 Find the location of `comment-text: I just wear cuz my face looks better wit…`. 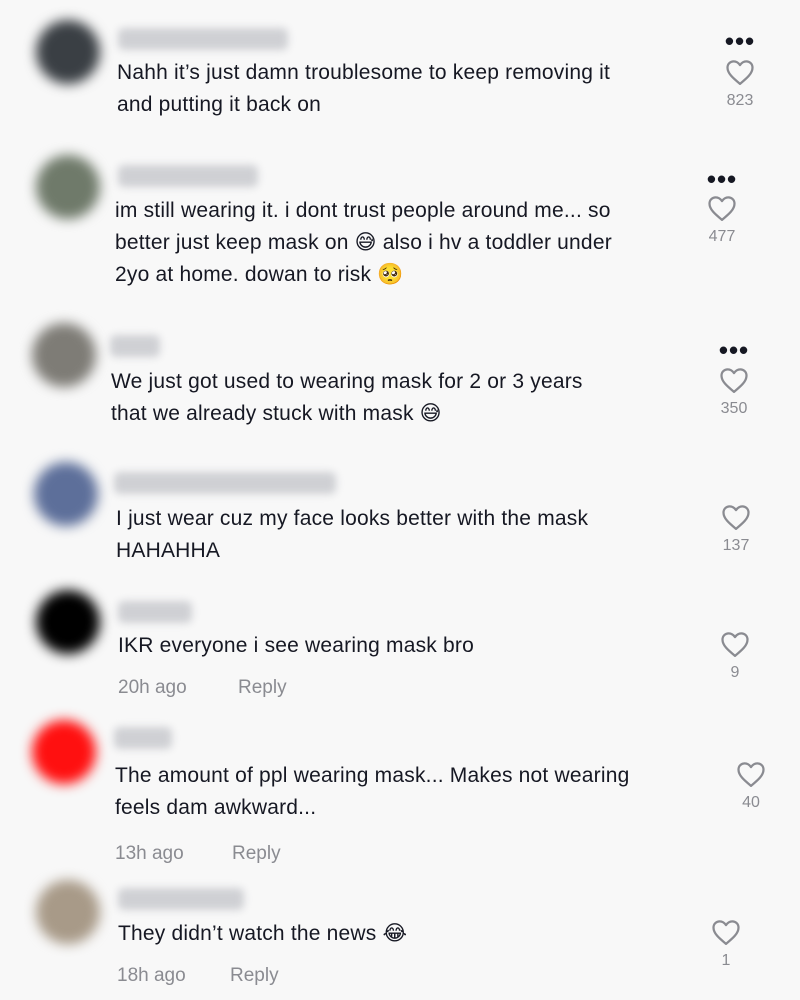

comment-text: I just wear cuz my face looks better wit… is located at coordinates (352, 534).